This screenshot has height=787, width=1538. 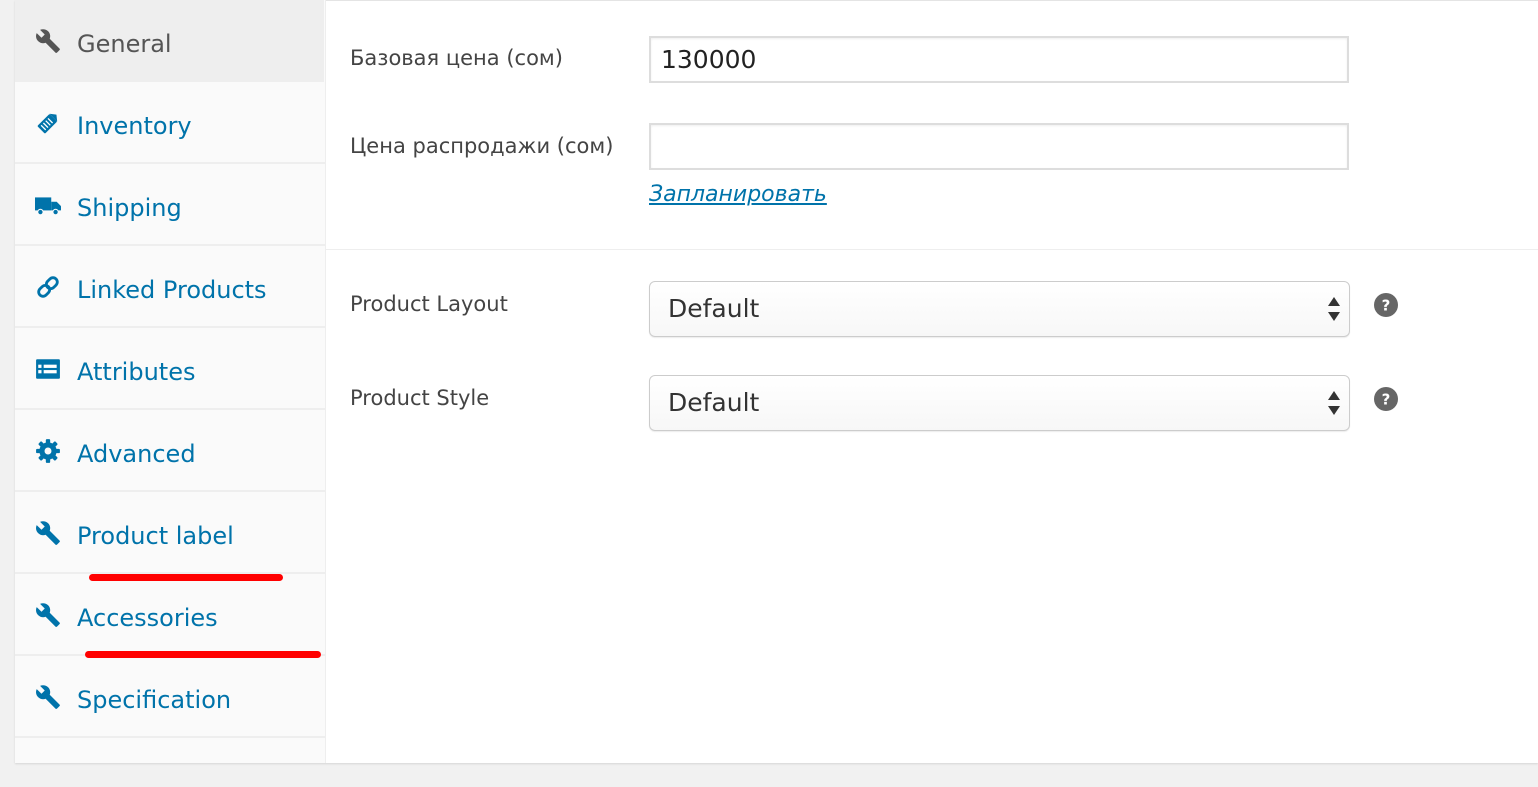 What do you see at coordinates (482, 146) in the screenshot?
I see `sale-price-label: Цена распродажи (сом)` at bounding box center [482, 146].